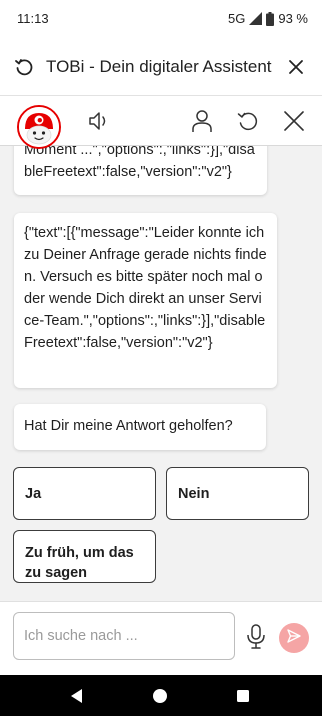  I want to click on page-title: TOBi - Dein digitaler Assistent, so click(159, 66).